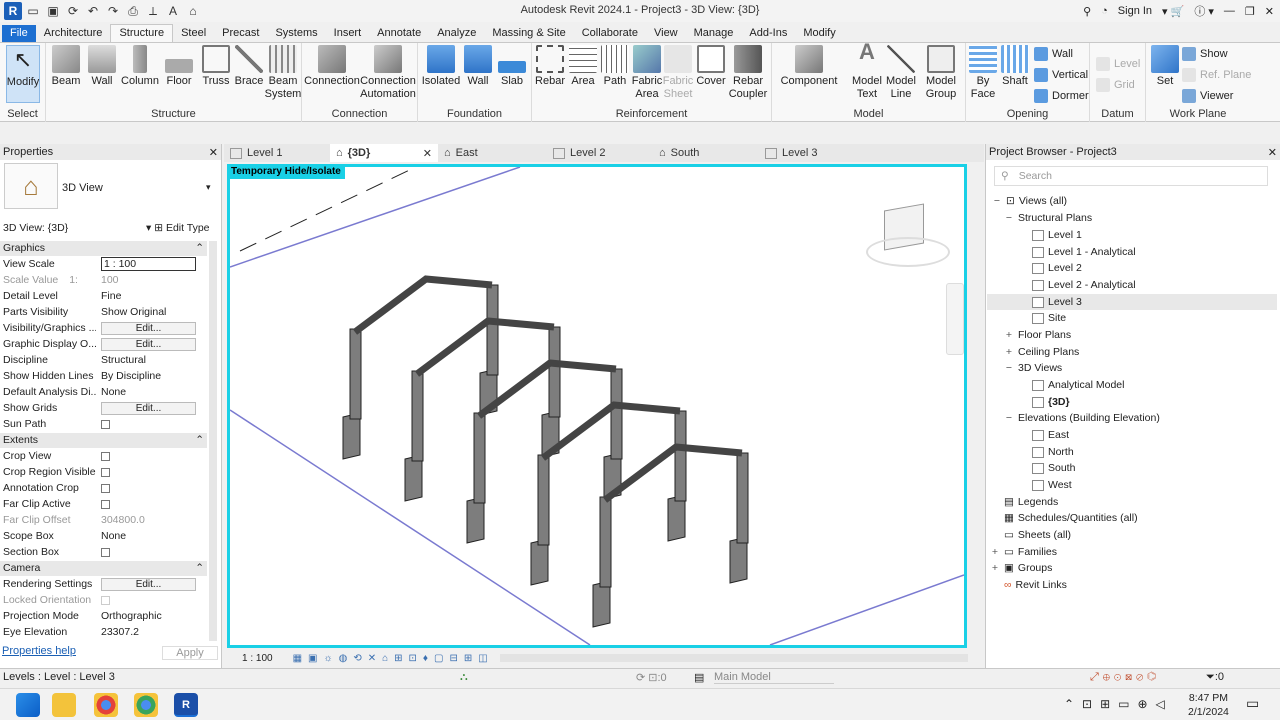  Describe the element at coordinates (441, 66) in the screenshot. I see `isolated-button: Isolated` at that location.